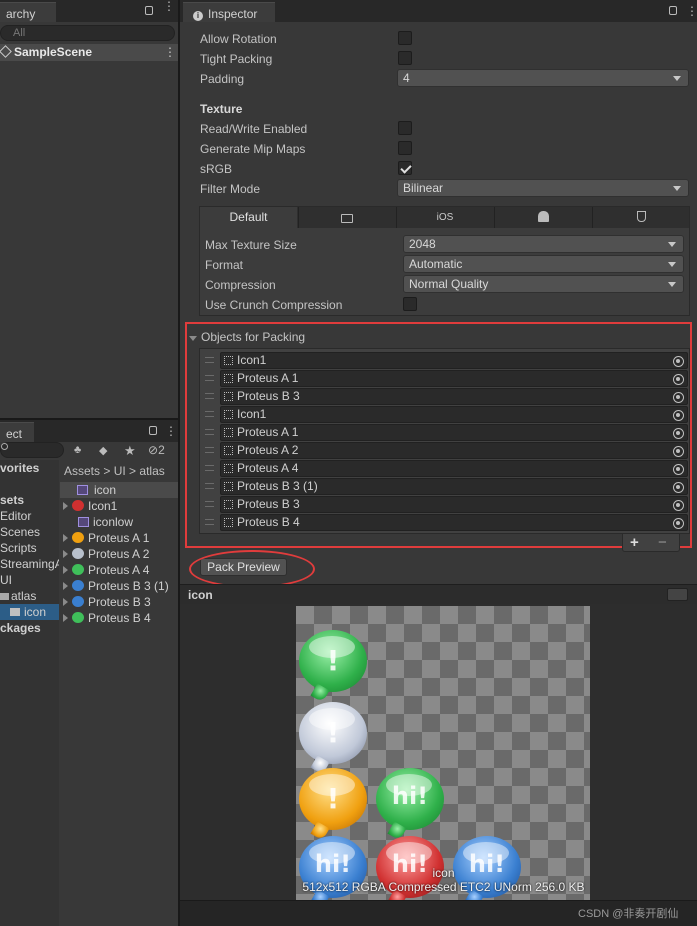  What do you see at coordinates (248, 218) in the screenshot?
I see `platform-tab-default: Default` at bounding box center [248, 218].